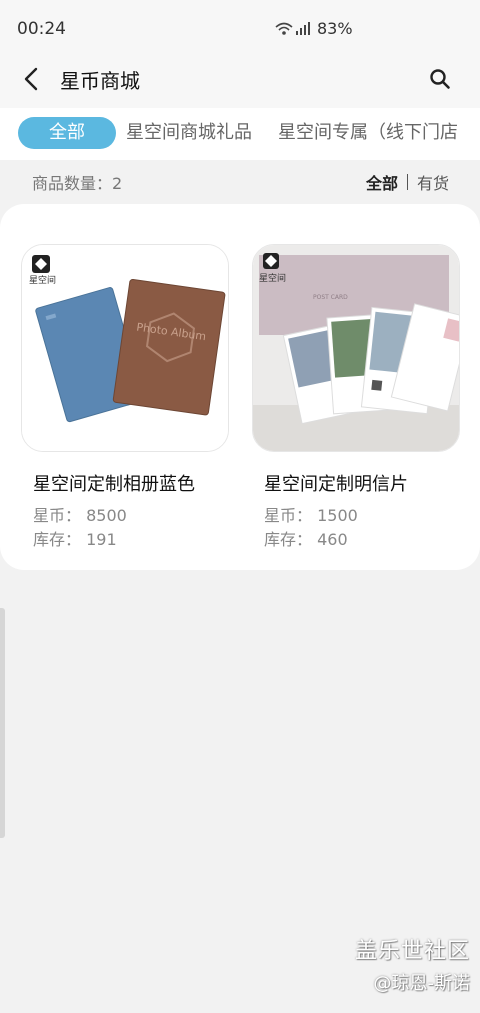  What do you see at coordinates (240, 181) in the screenshot?
I see `summary-bar: 商品数量：2 全部 有货` at bounding box center [240, 181].